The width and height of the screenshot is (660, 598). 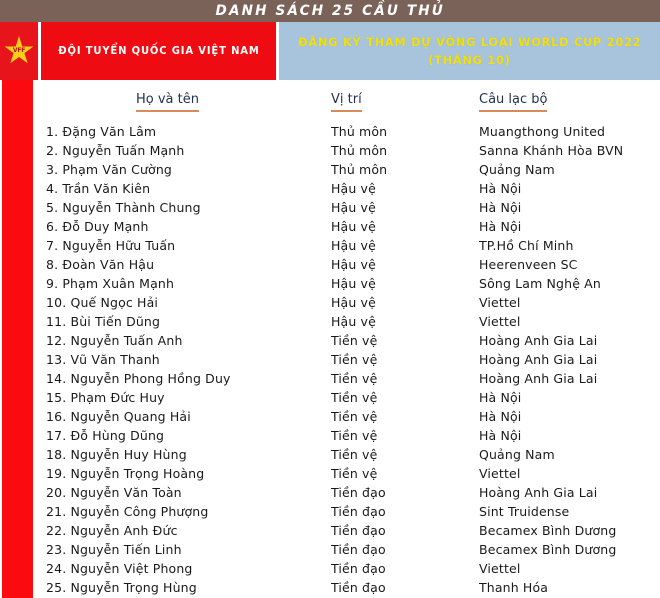 I want to click on player-name: Nguyễn Trọng Hùng, so click(x=131, y=587).